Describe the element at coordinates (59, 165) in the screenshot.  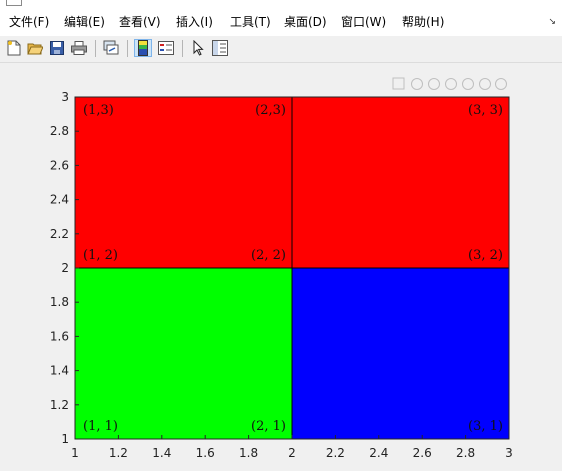
I see `y-tick-label-8: 2.6` at that location.